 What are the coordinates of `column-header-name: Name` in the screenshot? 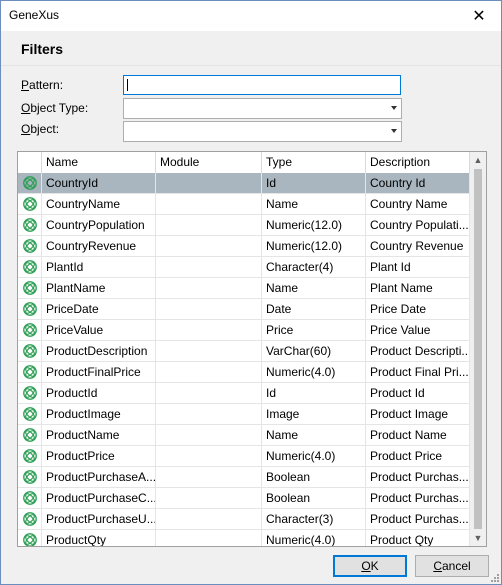 It's located at (99, 162).